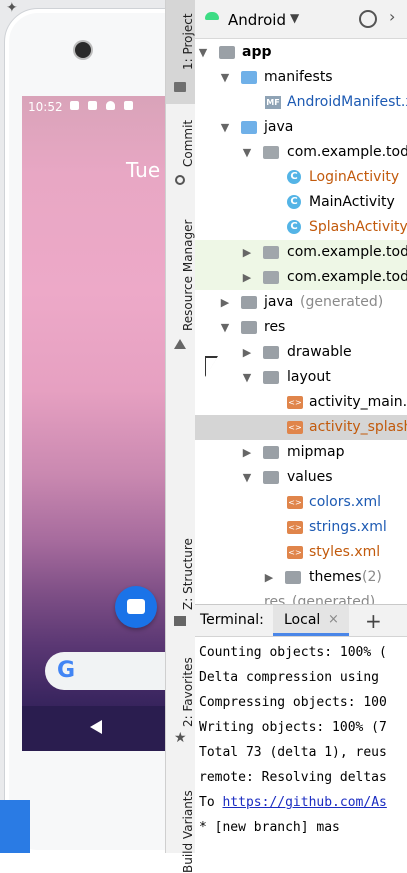 This screenshot has width=407, height=873. Describe the element at coordinates (105, 671) in the screenshot. I see `google-search-bar: G` at that location.